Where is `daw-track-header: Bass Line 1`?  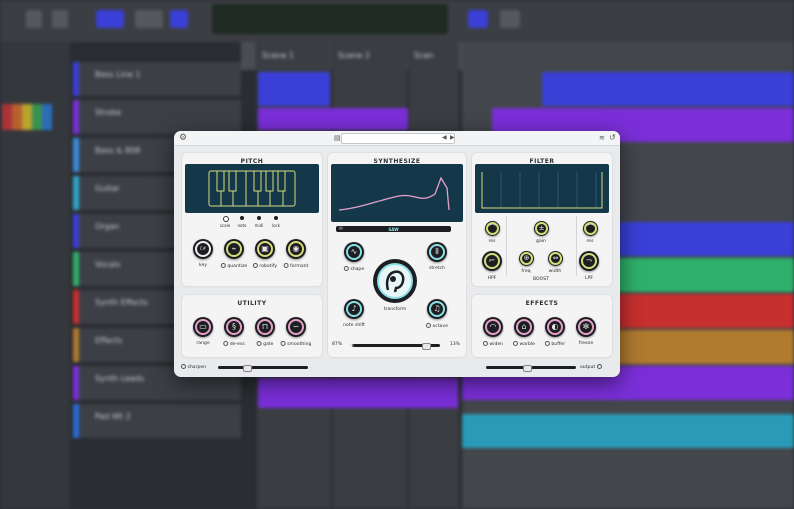
daw-track-header: Bass Line 1 is located at coordinates (157, 79).